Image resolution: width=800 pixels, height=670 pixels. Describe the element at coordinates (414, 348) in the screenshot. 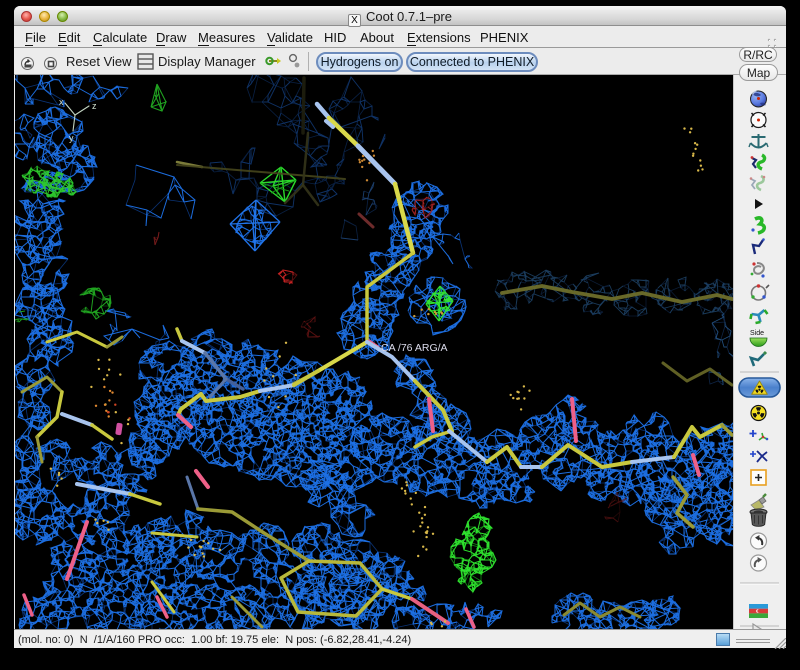

I see `svg-text: CA /76 ARG/A` at that location.